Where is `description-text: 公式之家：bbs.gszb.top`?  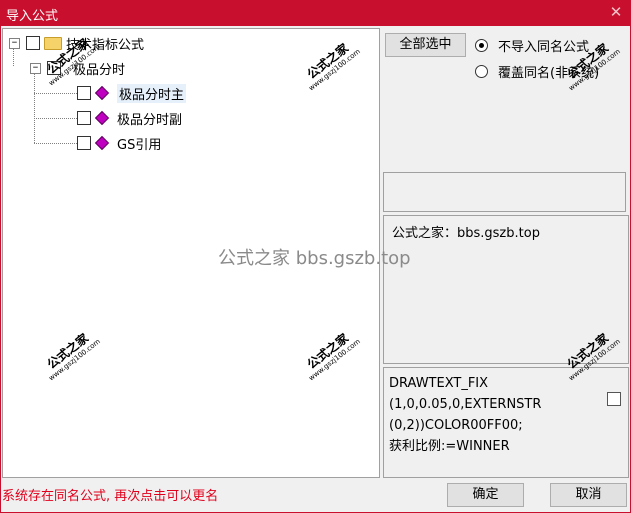
description-text: 公式之家：bbs.gszb.top is located at coordinates (466, 233).